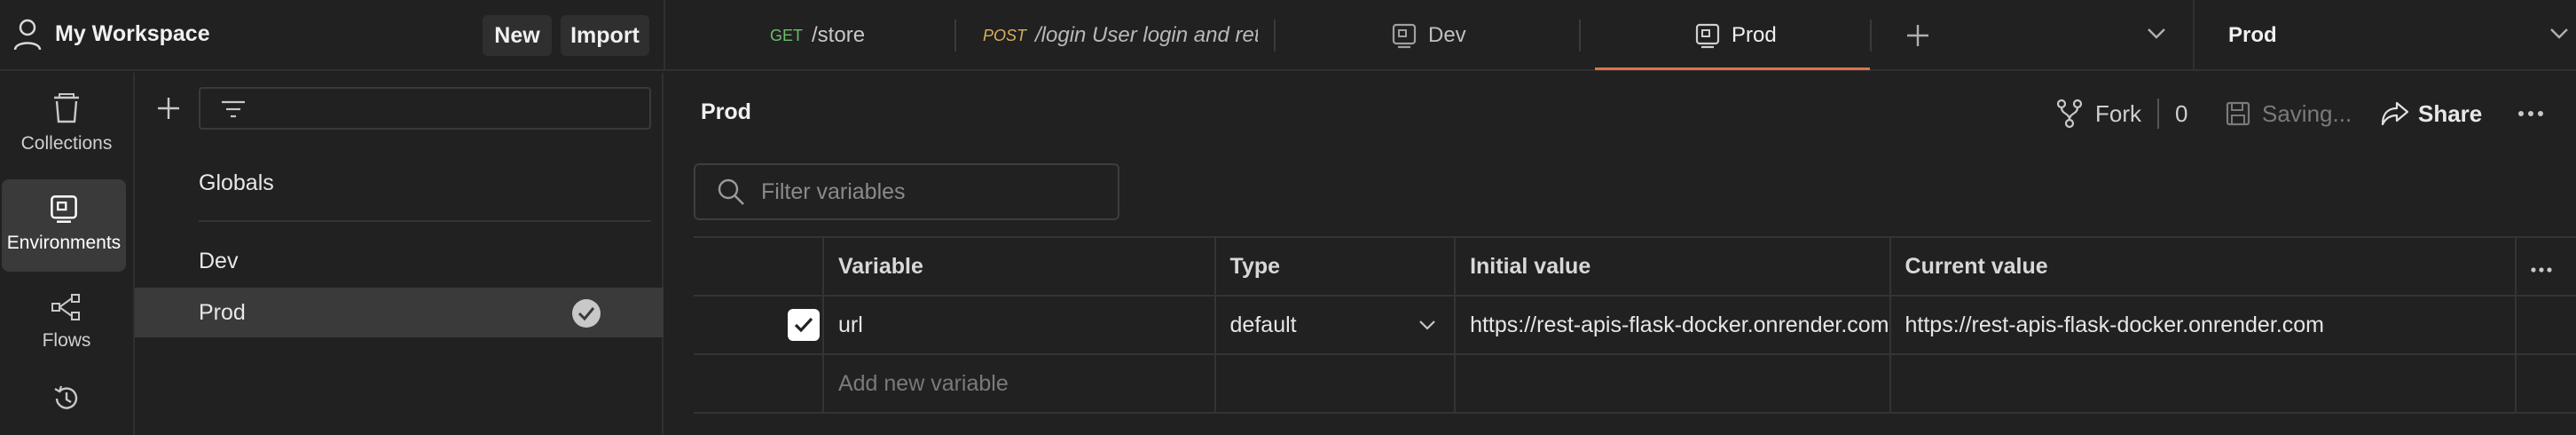 The width and height of the screenshot is (2576, 435). I want to click on header-variable: Variable, so click(1018, 266).